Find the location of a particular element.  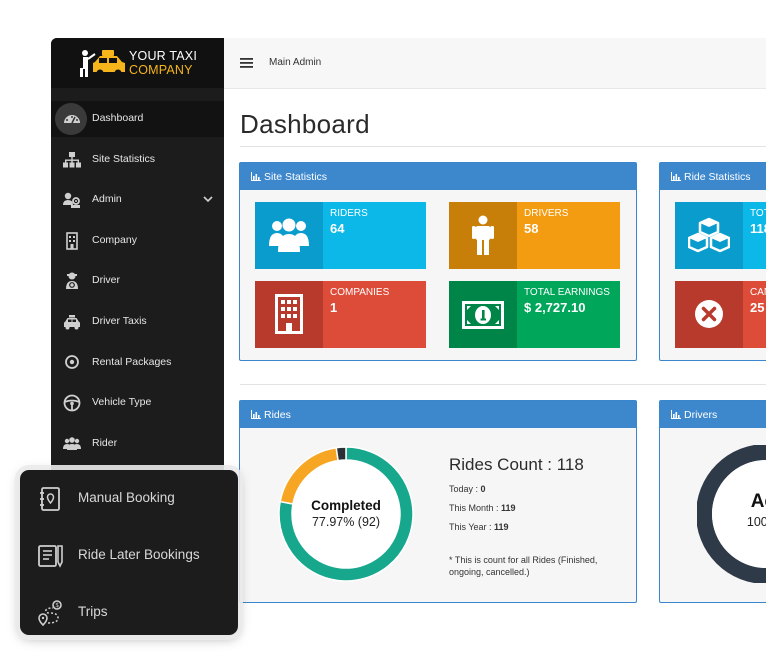

sidebar-item-rider: Rider is located at coordinates (137, 444).